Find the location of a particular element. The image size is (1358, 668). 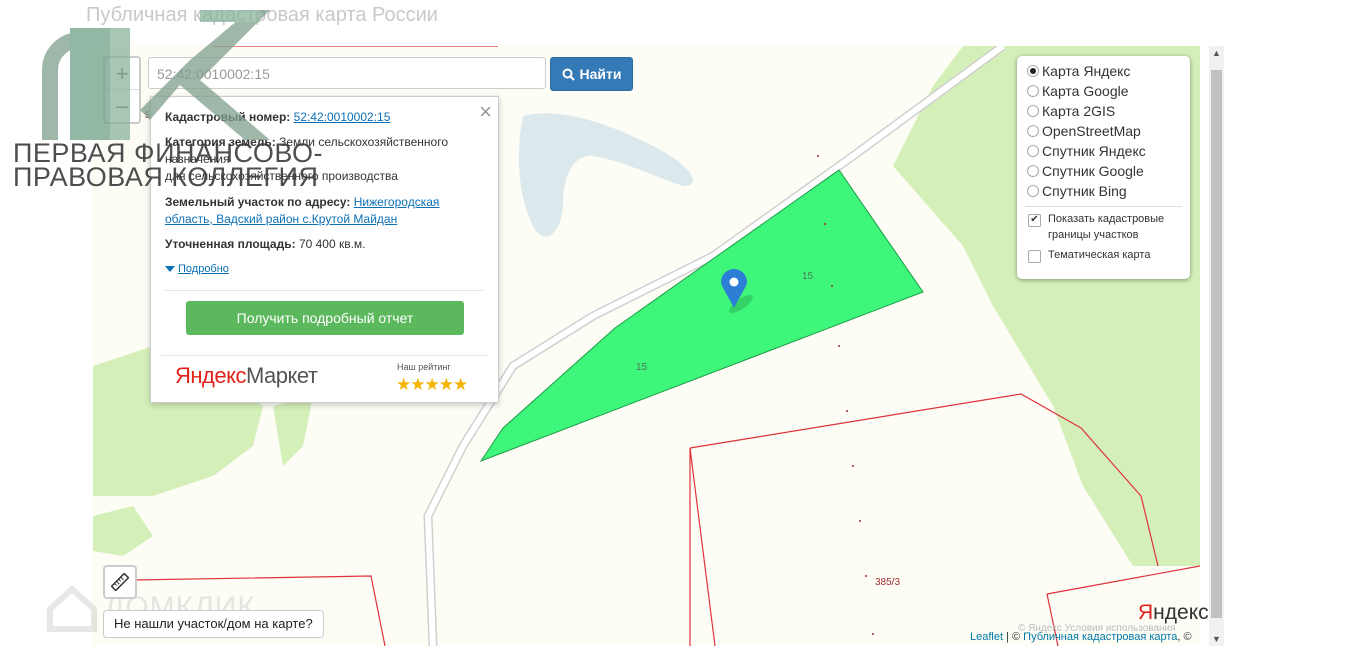

layer-label: OpenStreetMap is located at coordinates (1091, 131).